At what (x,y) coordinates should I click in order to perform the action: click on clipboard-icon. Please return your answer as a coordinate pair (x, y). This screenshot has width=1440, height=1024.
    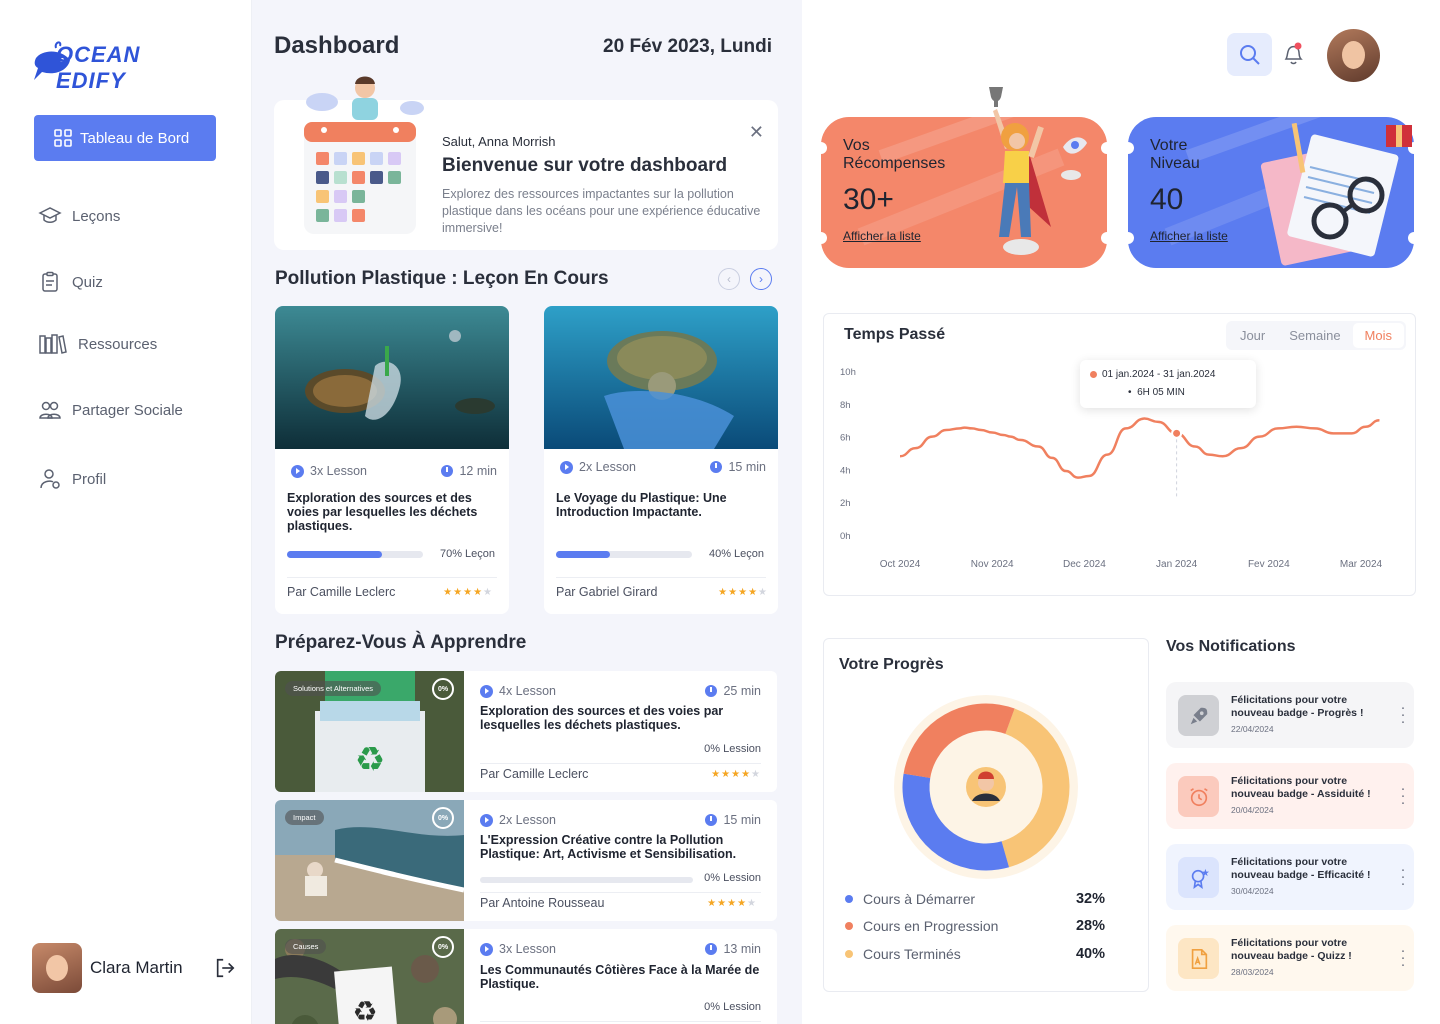
    Looking at the image, I should click on (50, 281).